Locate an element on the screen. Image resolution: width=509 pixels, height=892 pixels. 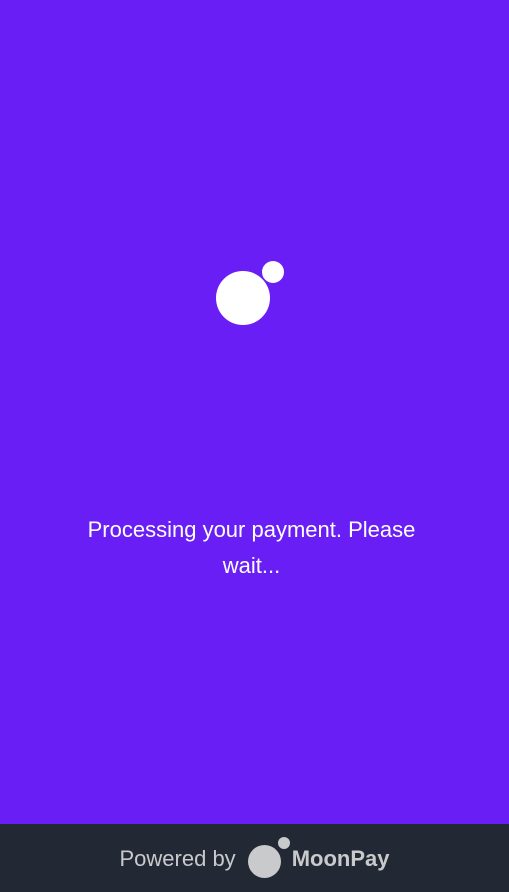
powered-by-footer: Powered by MoonPay is located at coordinates (254, 858).